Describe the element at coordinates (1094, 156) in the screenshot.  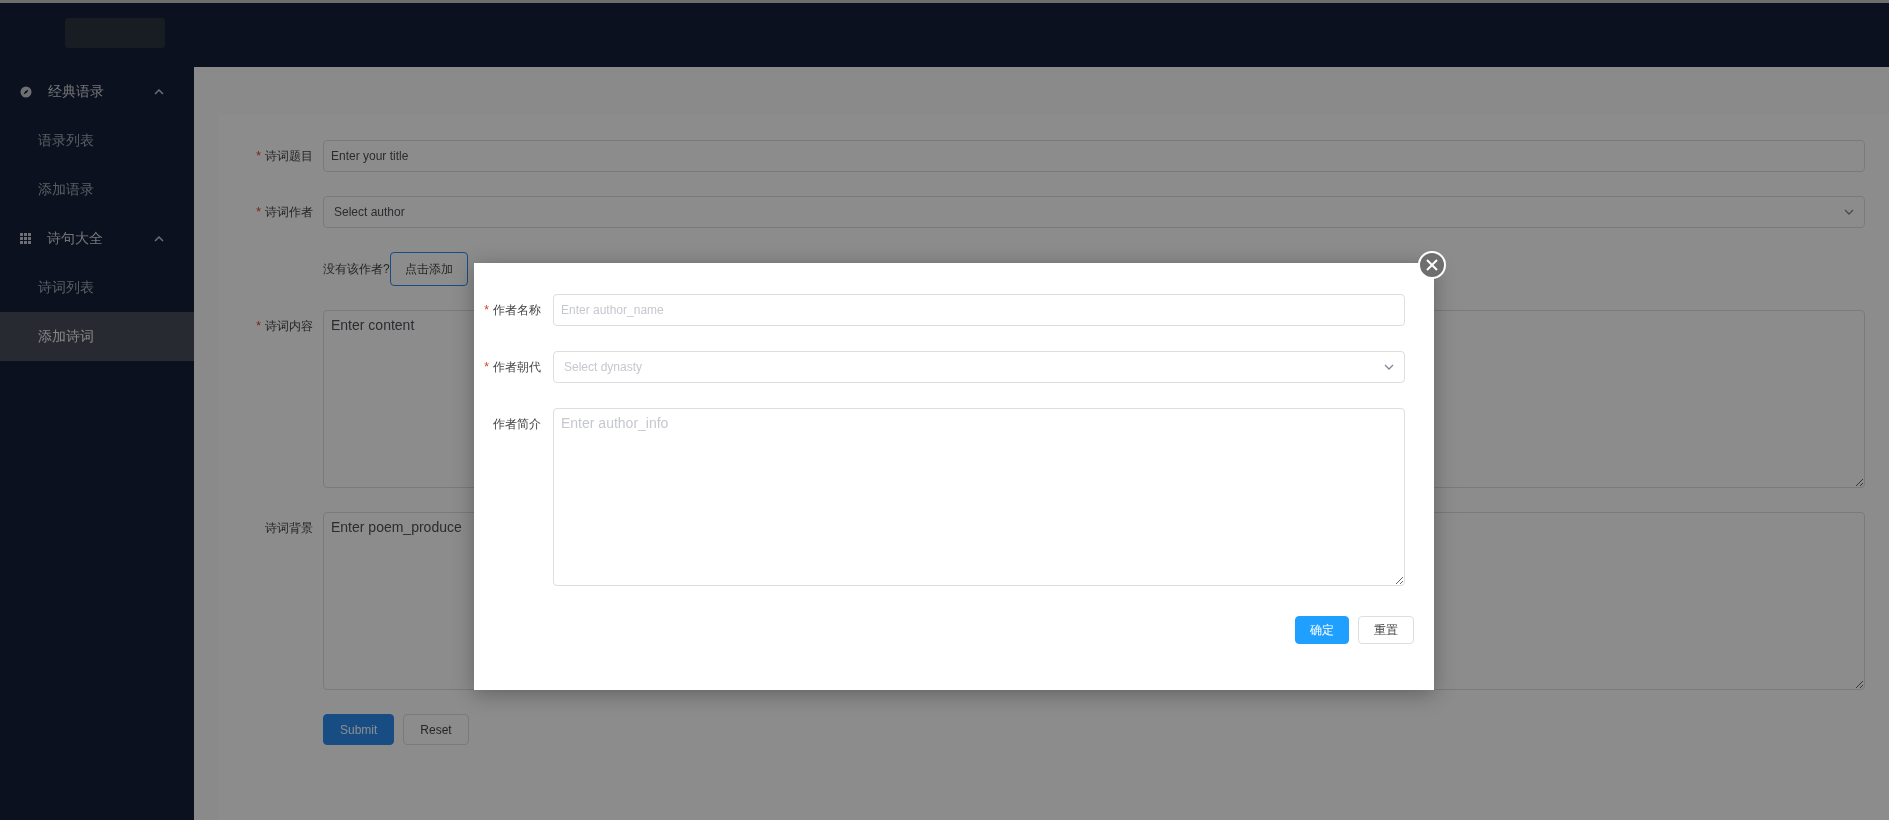
I see `input-field: Enter your title` at that location.